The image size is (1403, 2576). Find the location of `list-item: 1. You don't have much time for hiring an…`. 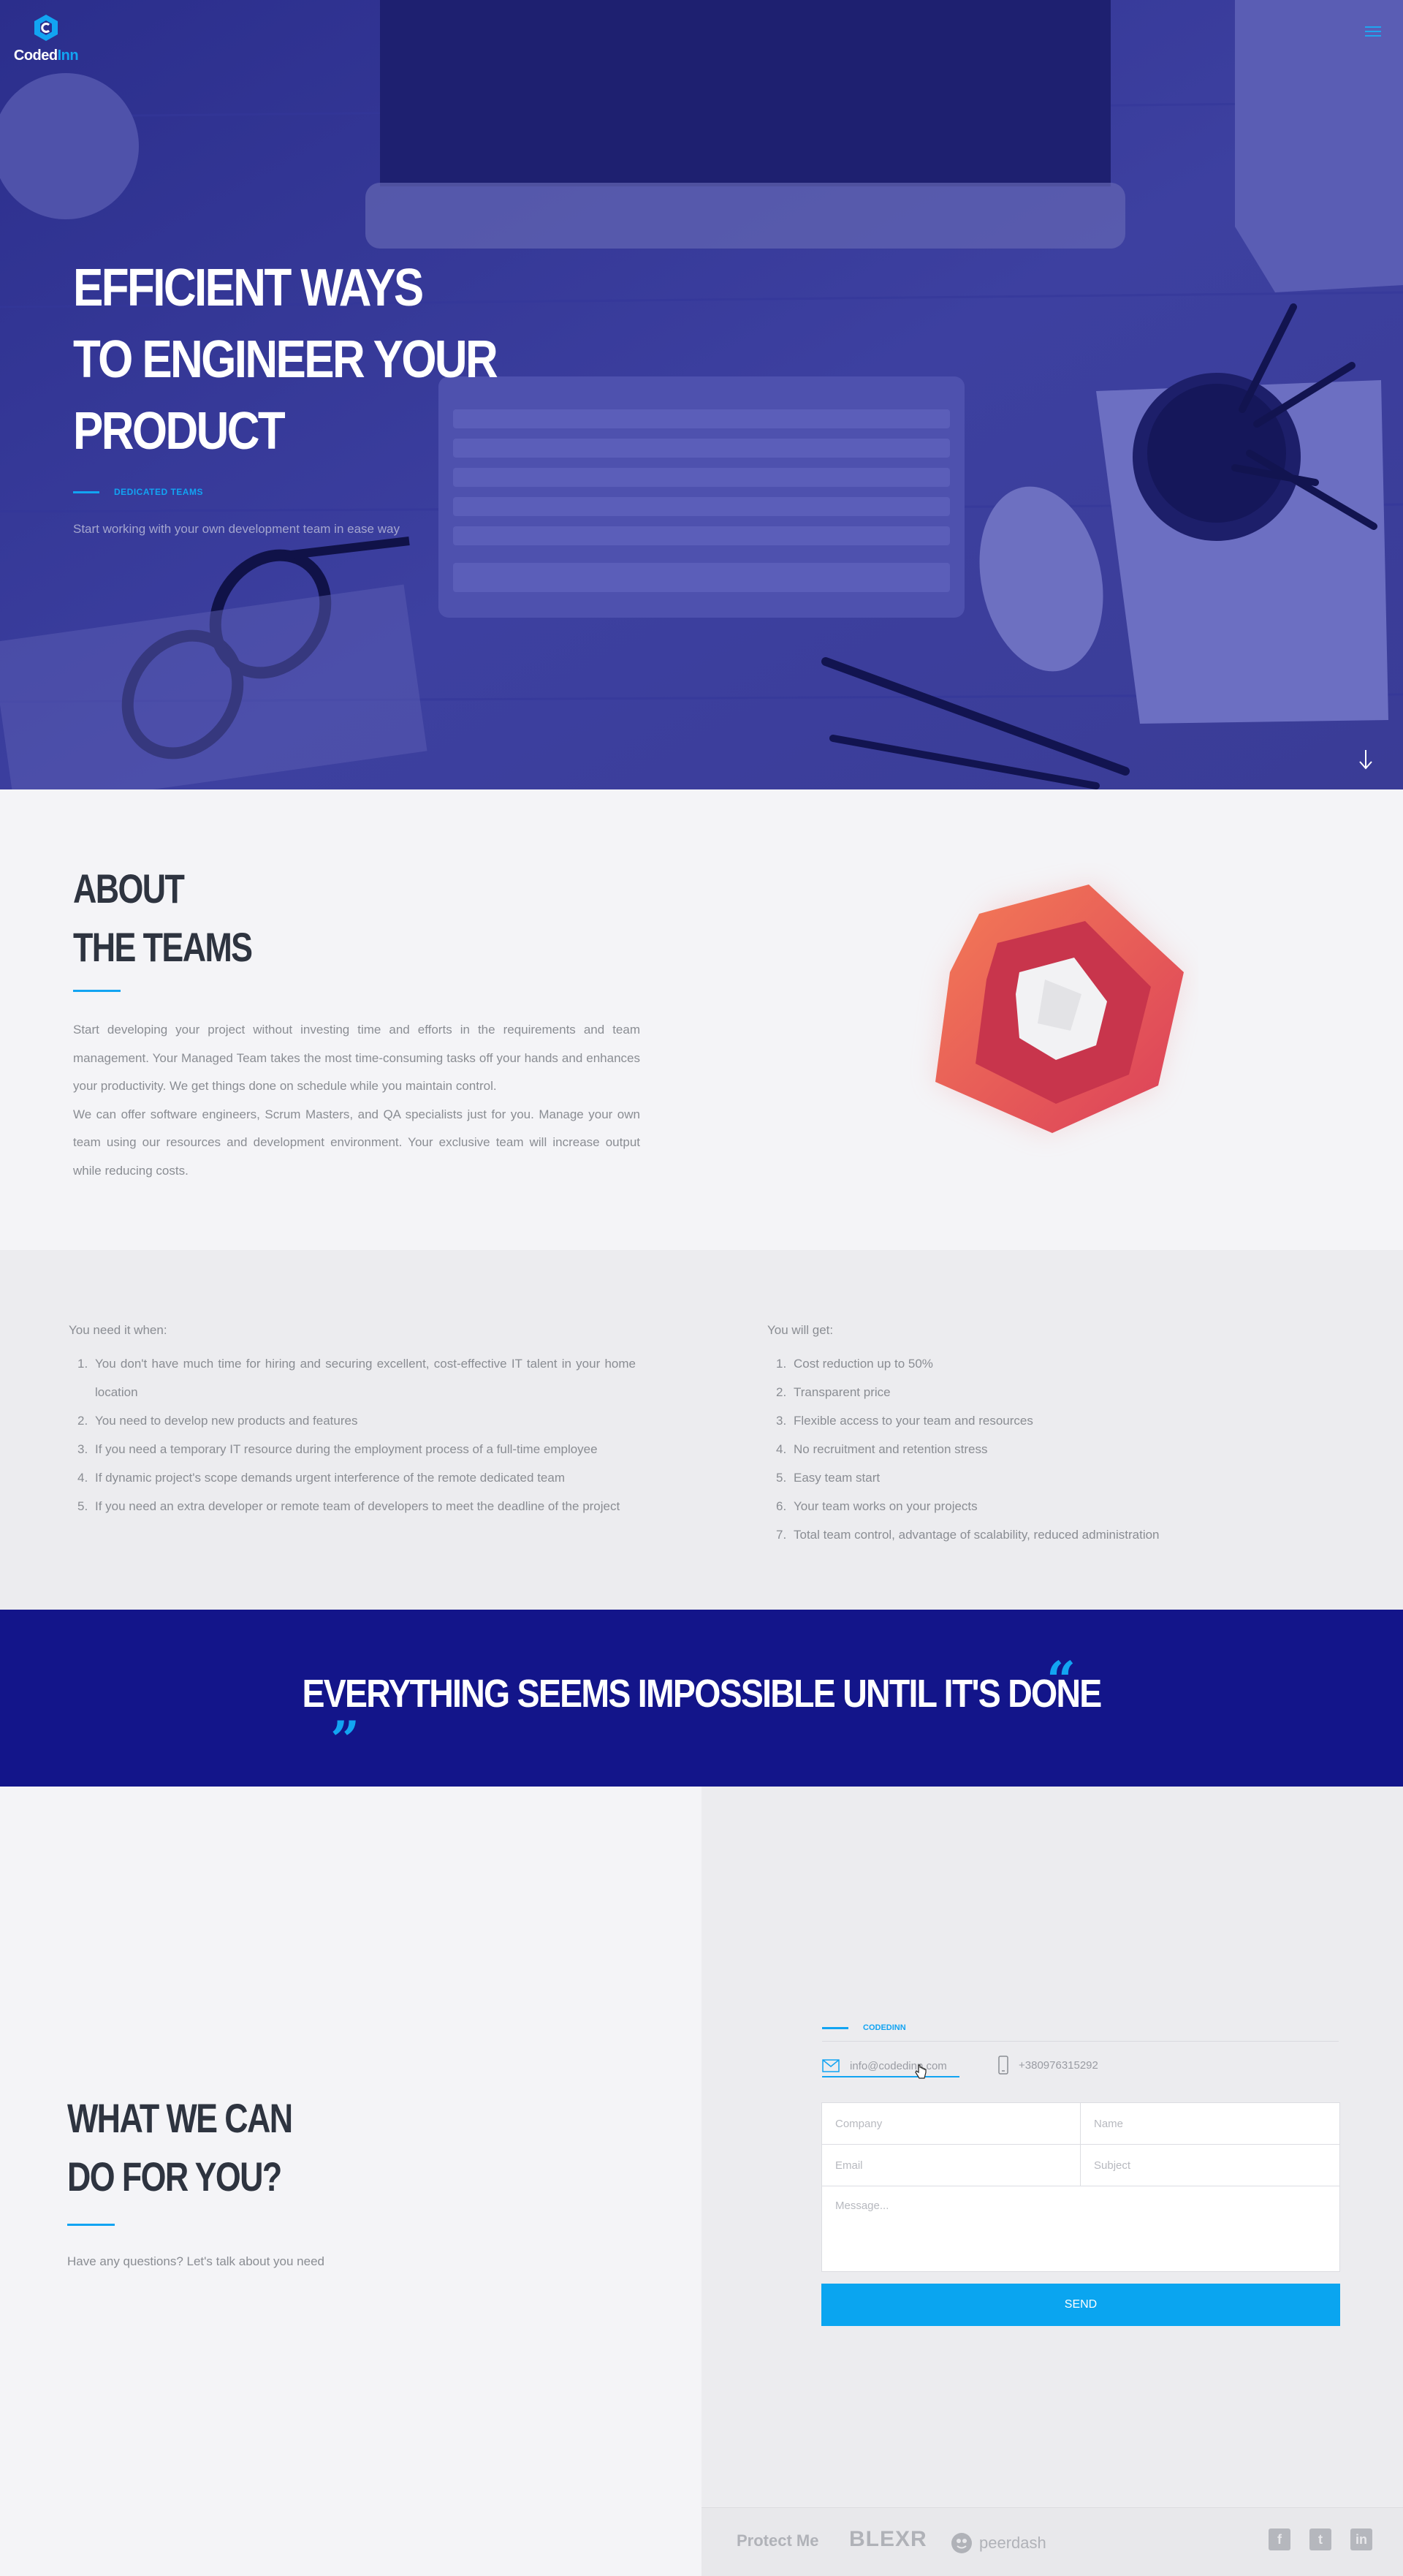

list-item: 1. You don't have much time for hiring an… is located at coordinates (356, 1378).